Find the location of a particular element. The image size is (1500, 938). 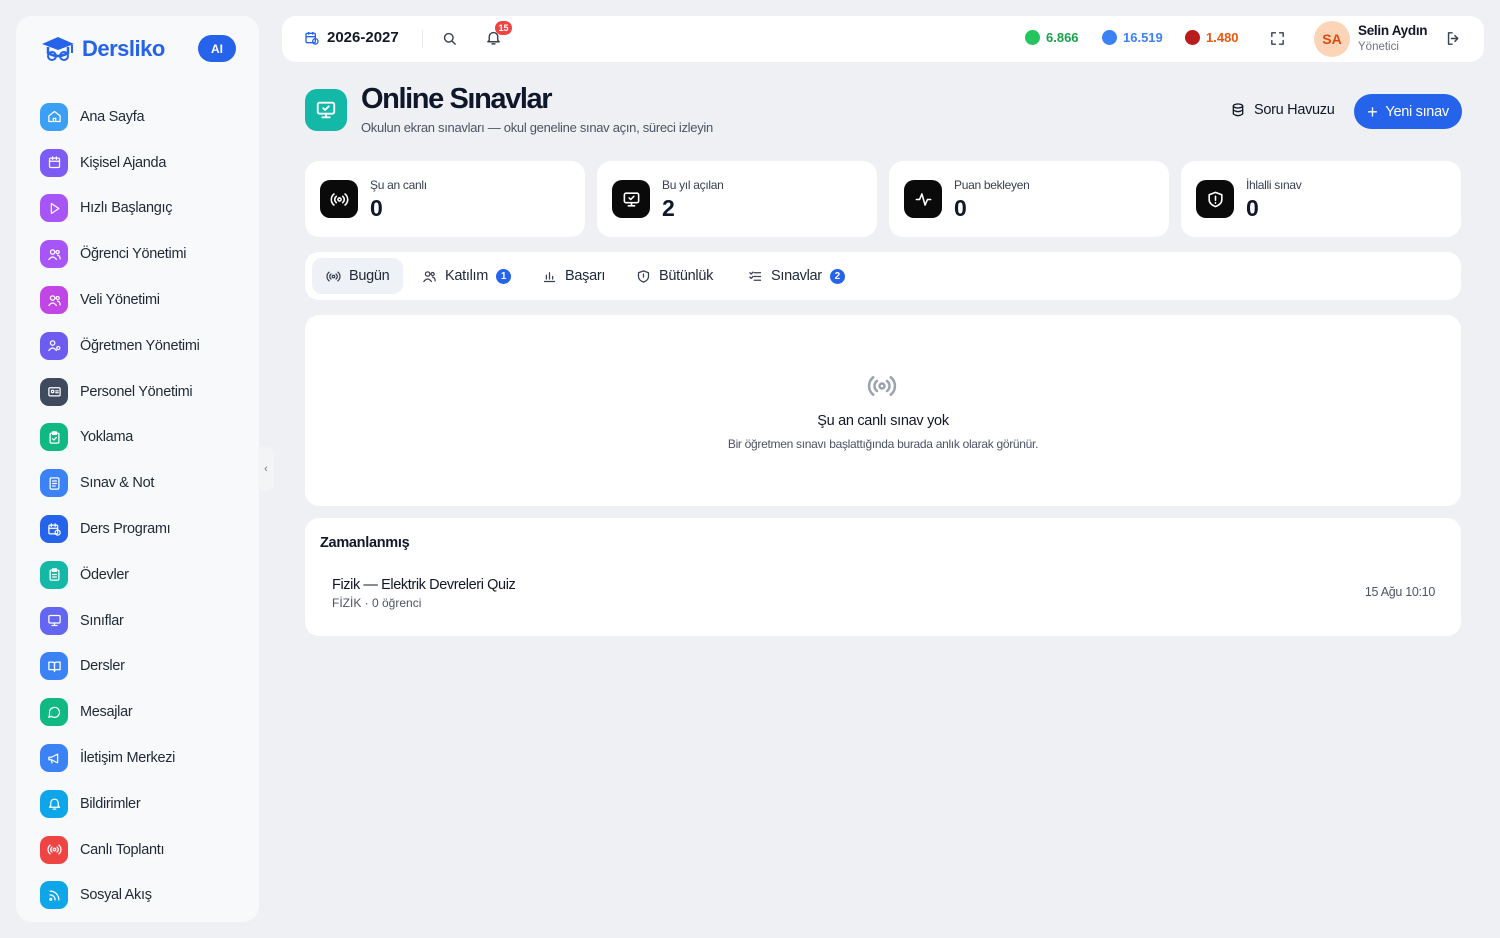

page-title: Online Sınavlar is located at coordinates (457, 99).